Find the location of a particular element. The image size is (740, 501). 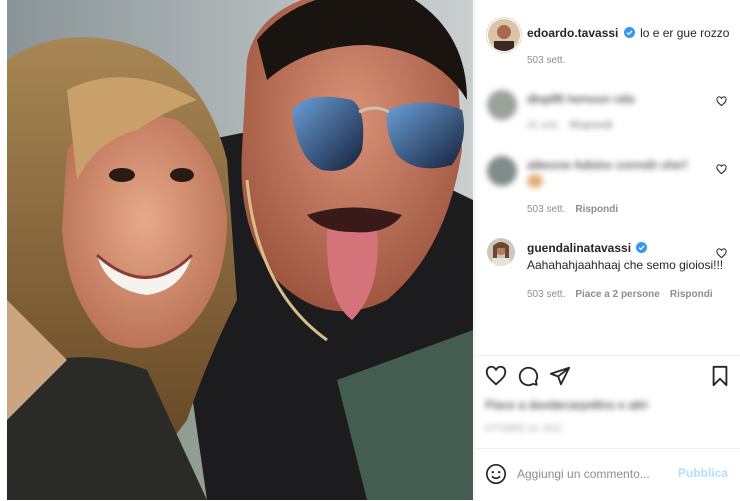

heart-icon is located at coordinates (496, 376).